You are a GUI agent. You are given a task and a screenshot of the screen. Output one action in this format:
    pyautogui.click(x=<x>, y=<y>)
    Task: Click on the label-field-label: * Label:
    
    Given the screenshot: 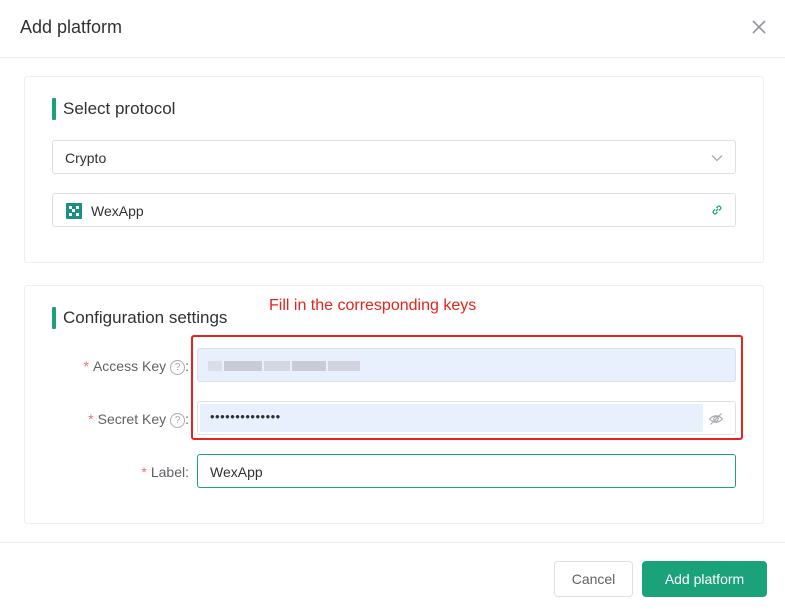 What is the action you would take?
    pyautogui.click(x=165, y=472)
    